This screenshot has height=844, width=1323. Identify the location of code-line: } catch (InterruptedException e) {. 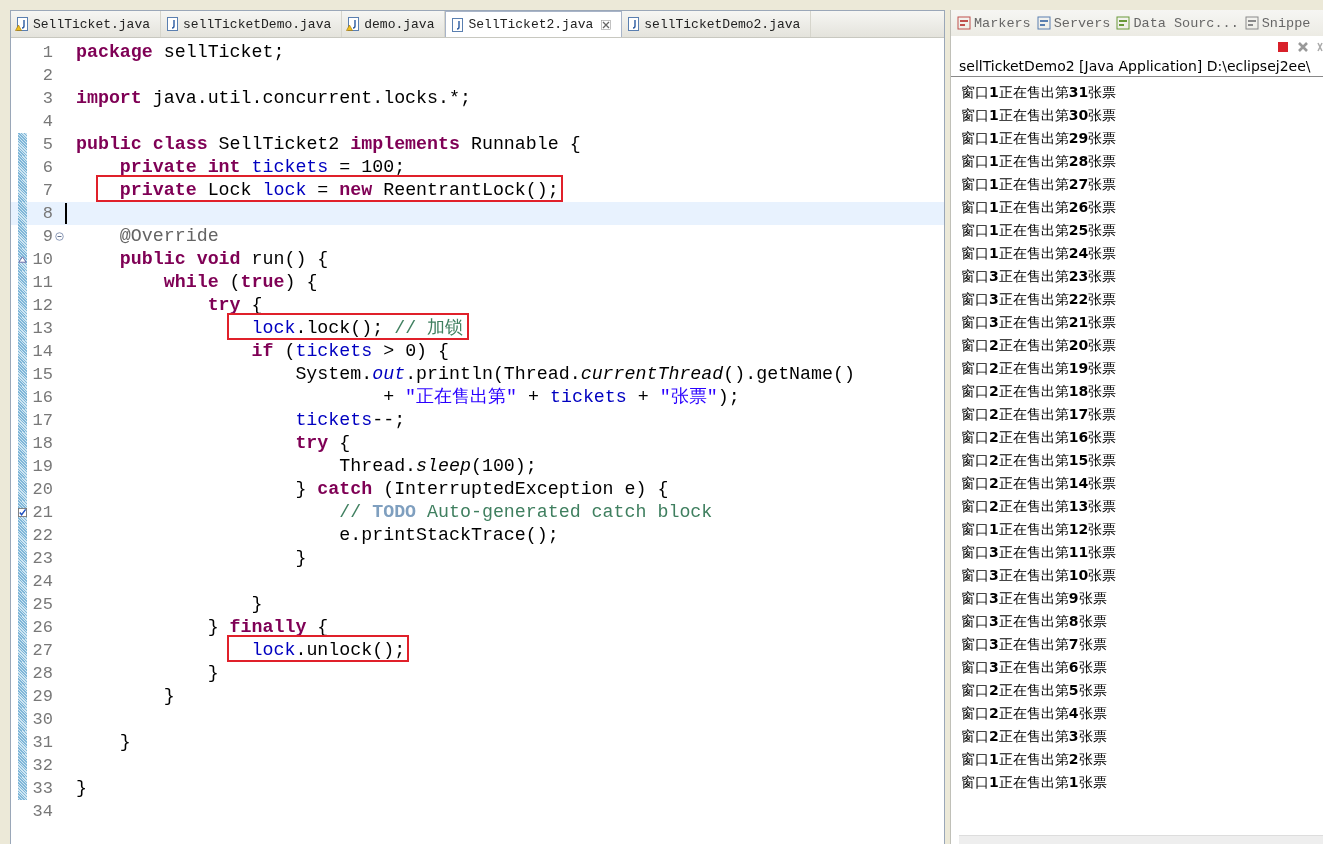
(481, 489).